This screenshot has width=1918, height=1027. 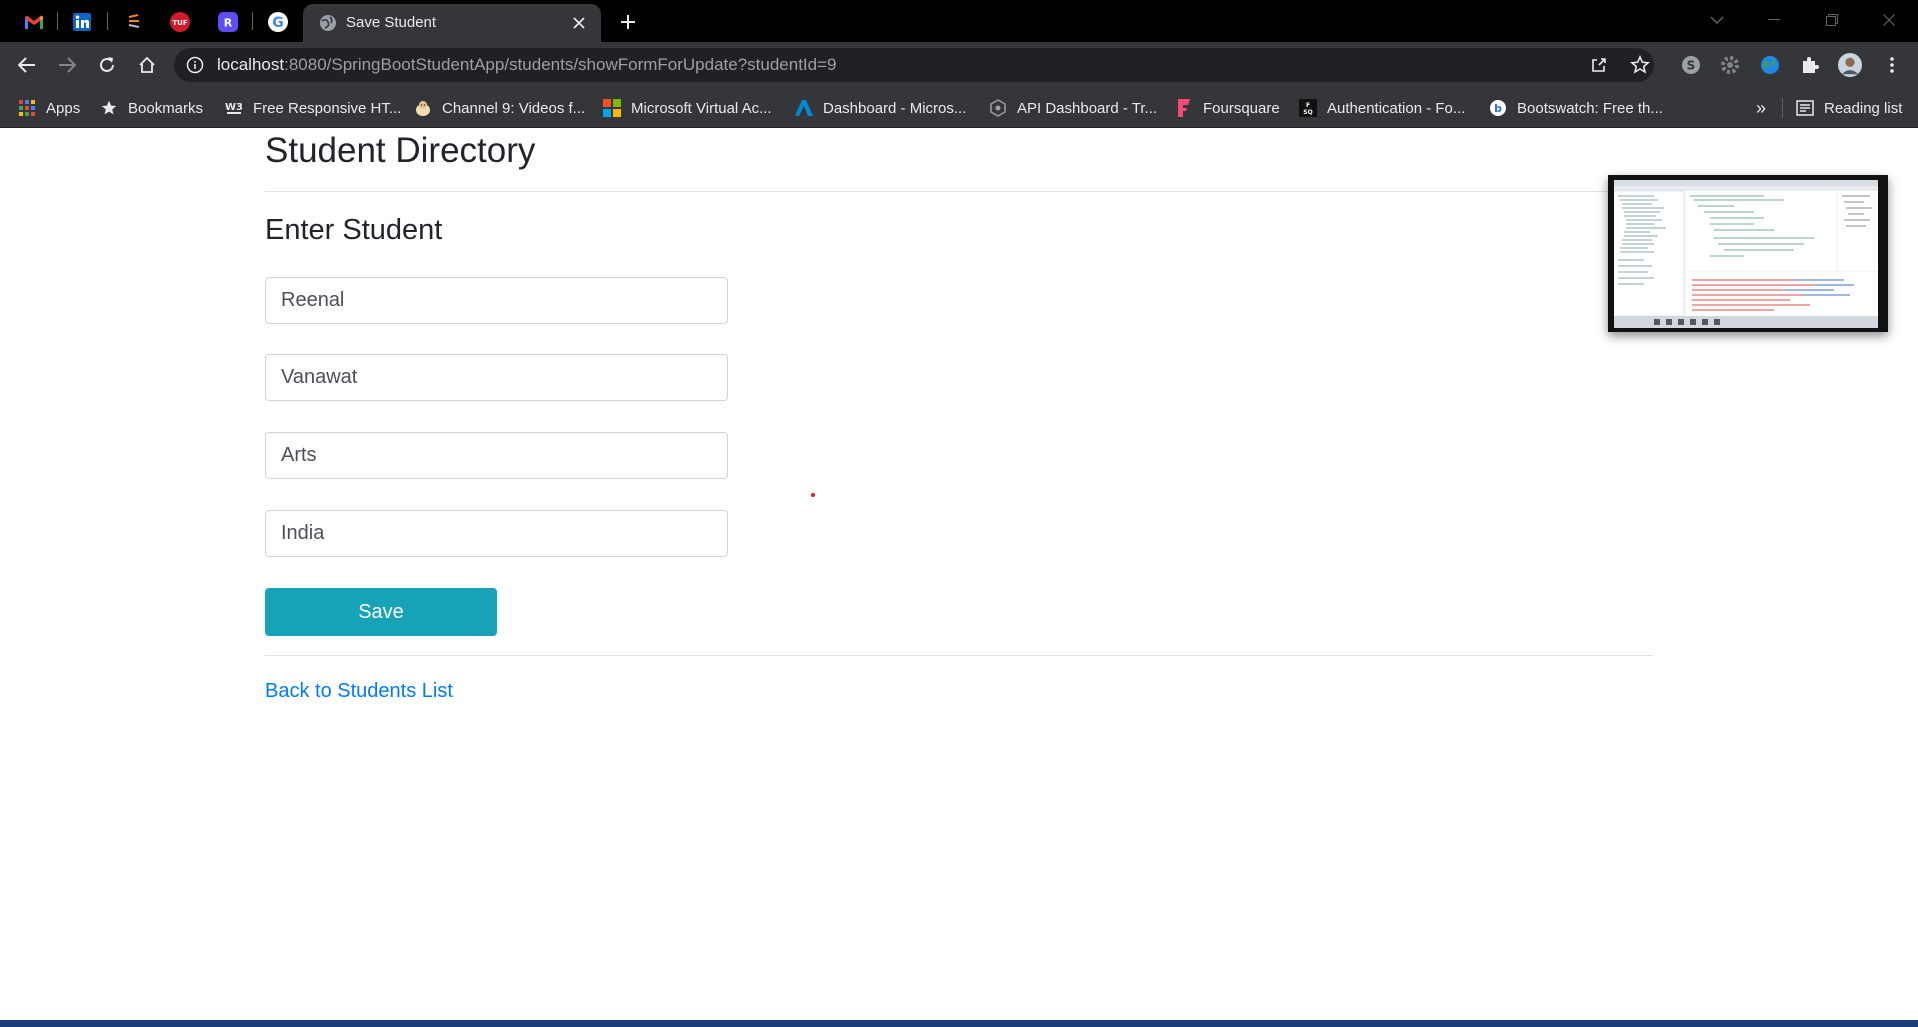 I want to click on settings-extension, so click(x=1730, y=65).